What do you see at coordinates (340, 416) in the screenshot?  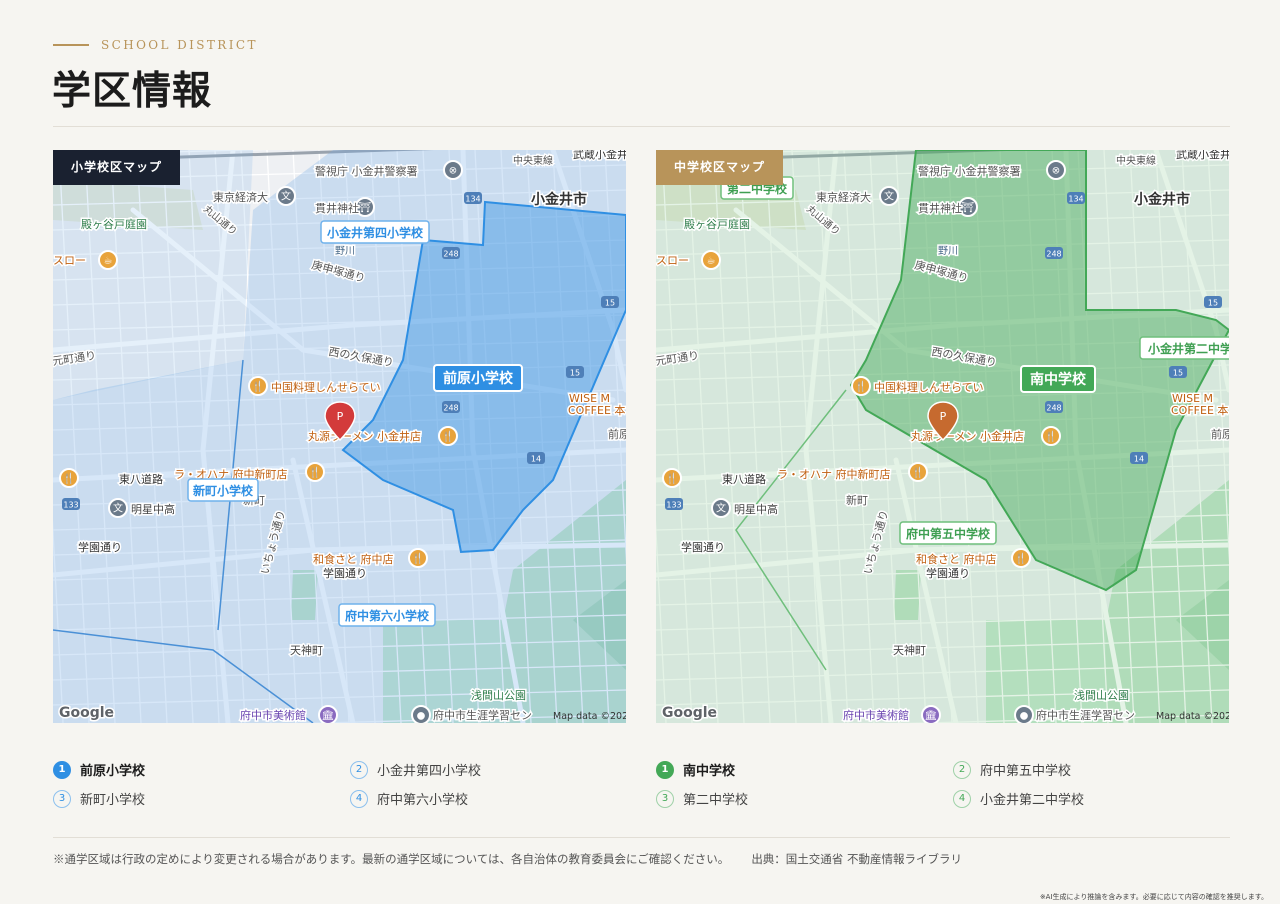 I see `pin-letter: P` at bounding box center [340, 416].